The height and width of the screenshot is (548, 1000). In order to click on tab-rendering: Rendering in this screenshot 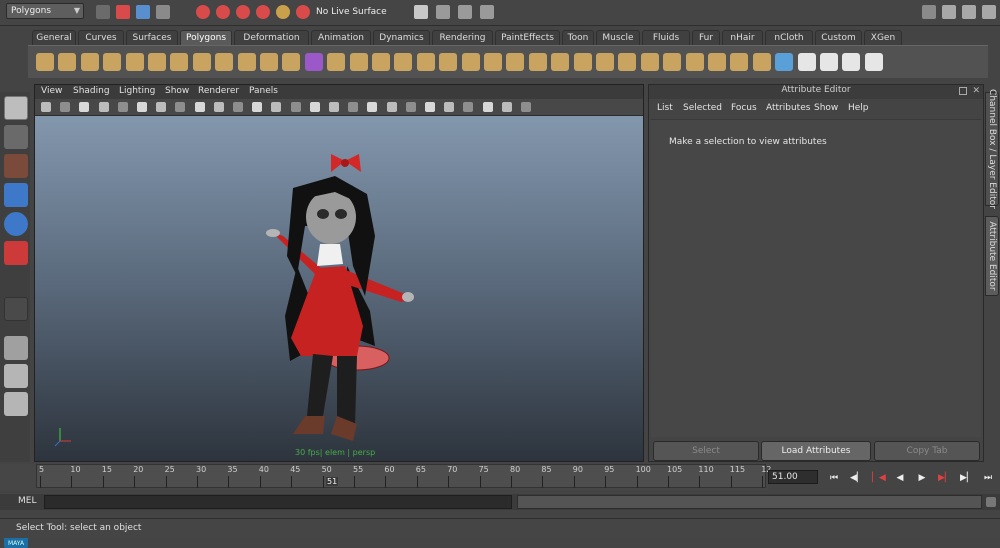, I will do `click(462, 37)`.